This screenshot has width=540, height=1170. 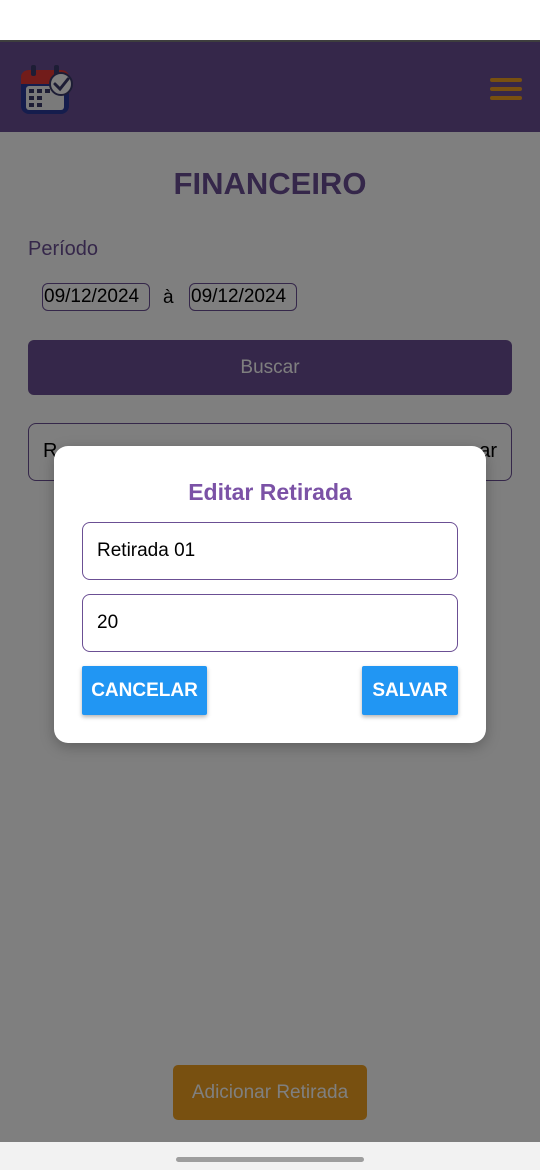 What do you see at coordinates (270, 1156) in the screenshot?
I see `system-nav-bar` at bounding box center [270, 1156].